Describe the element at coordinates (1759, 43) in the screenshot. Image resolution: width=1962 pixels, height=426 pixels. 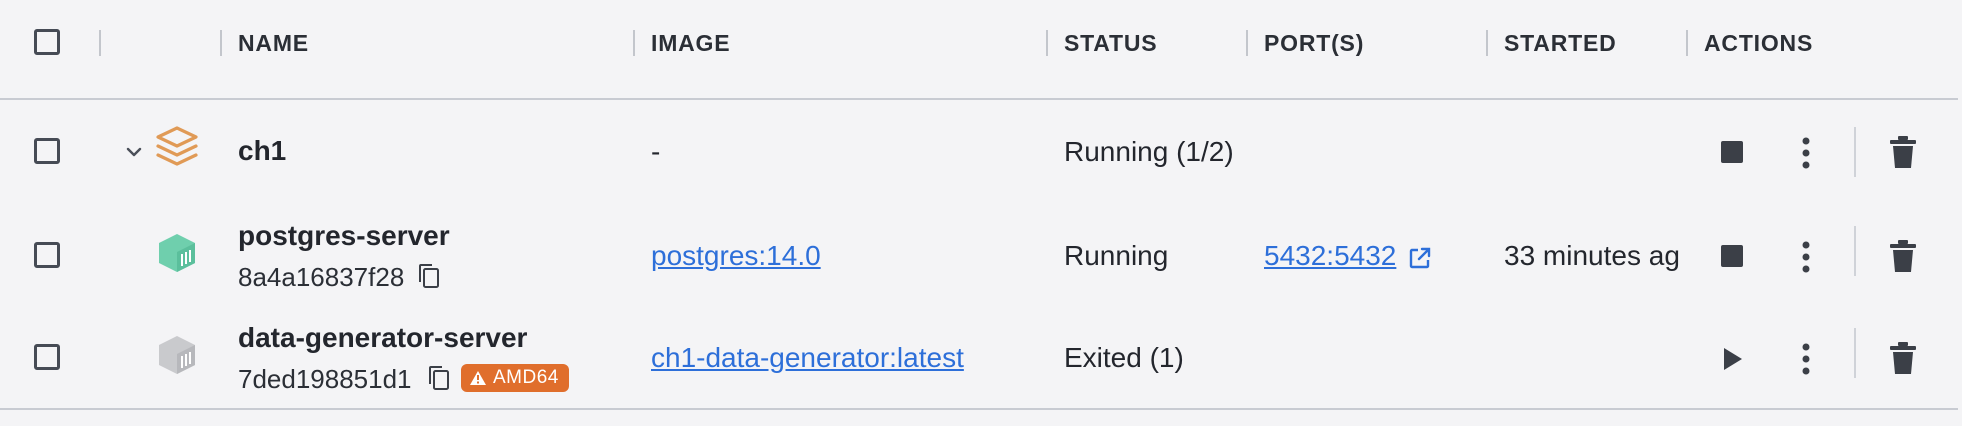
I see `column-header-actions: ACTIONS` at that location.